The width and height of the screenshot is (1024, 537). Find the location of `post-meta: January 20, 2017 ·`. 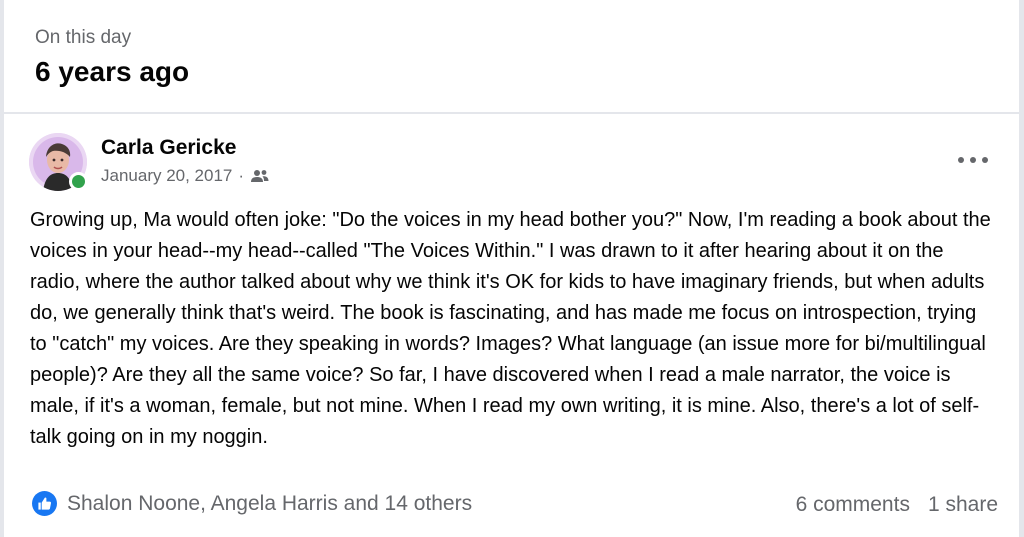

post-meta: January 20, 2017 · is located at coordinates (185, 176).